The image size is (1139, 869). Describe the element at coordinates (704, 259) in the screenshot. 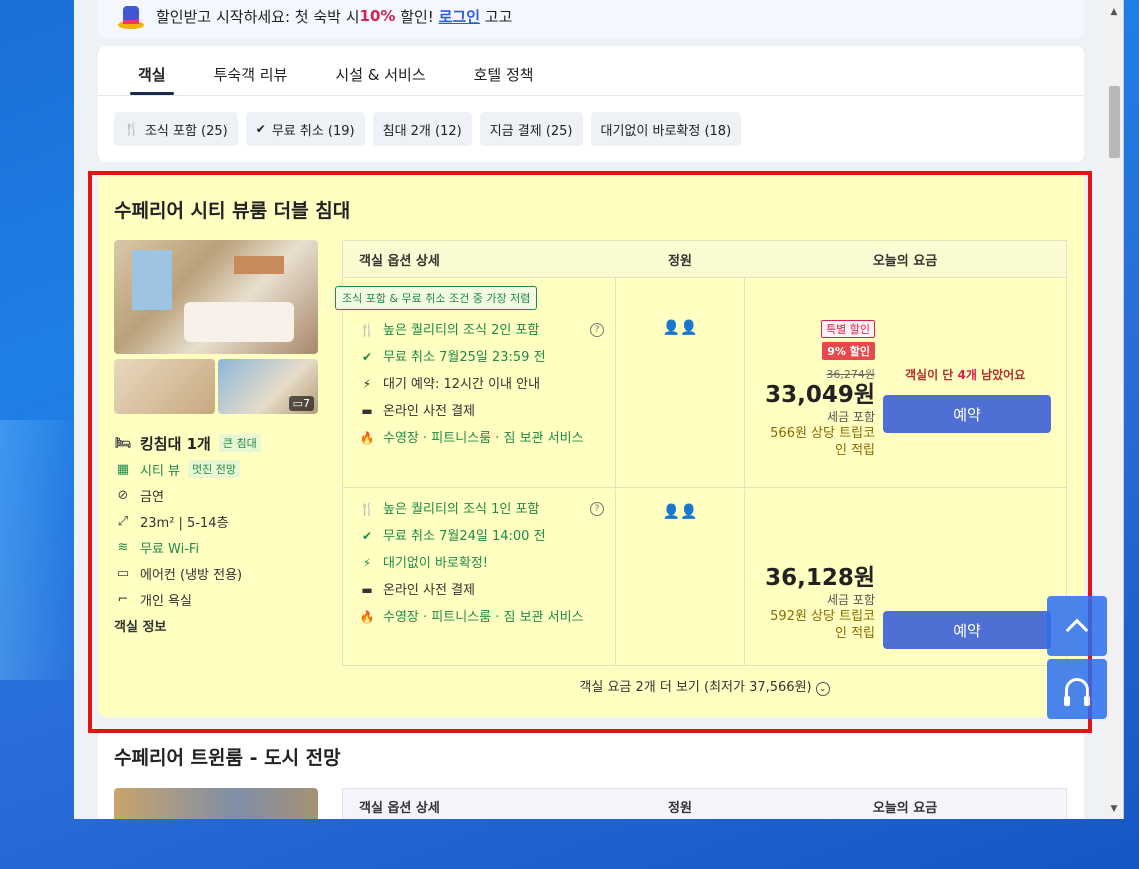

I see `rate-table-header: 객실 옵션 상세 정원 오늘의 요금` at that location.